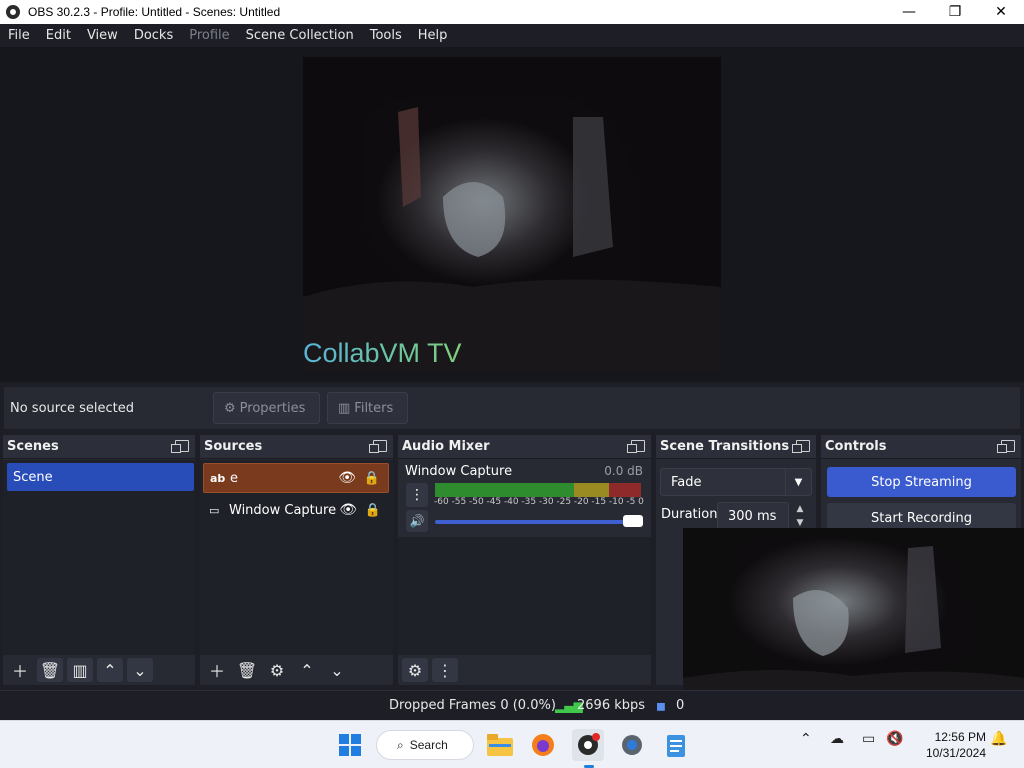 The width and height of the screenshot is (1024, 768). Describe the element at coordinates (921, 482) in the screenshot. I see `stop-streaming-button: Stop Streaming` at that location.